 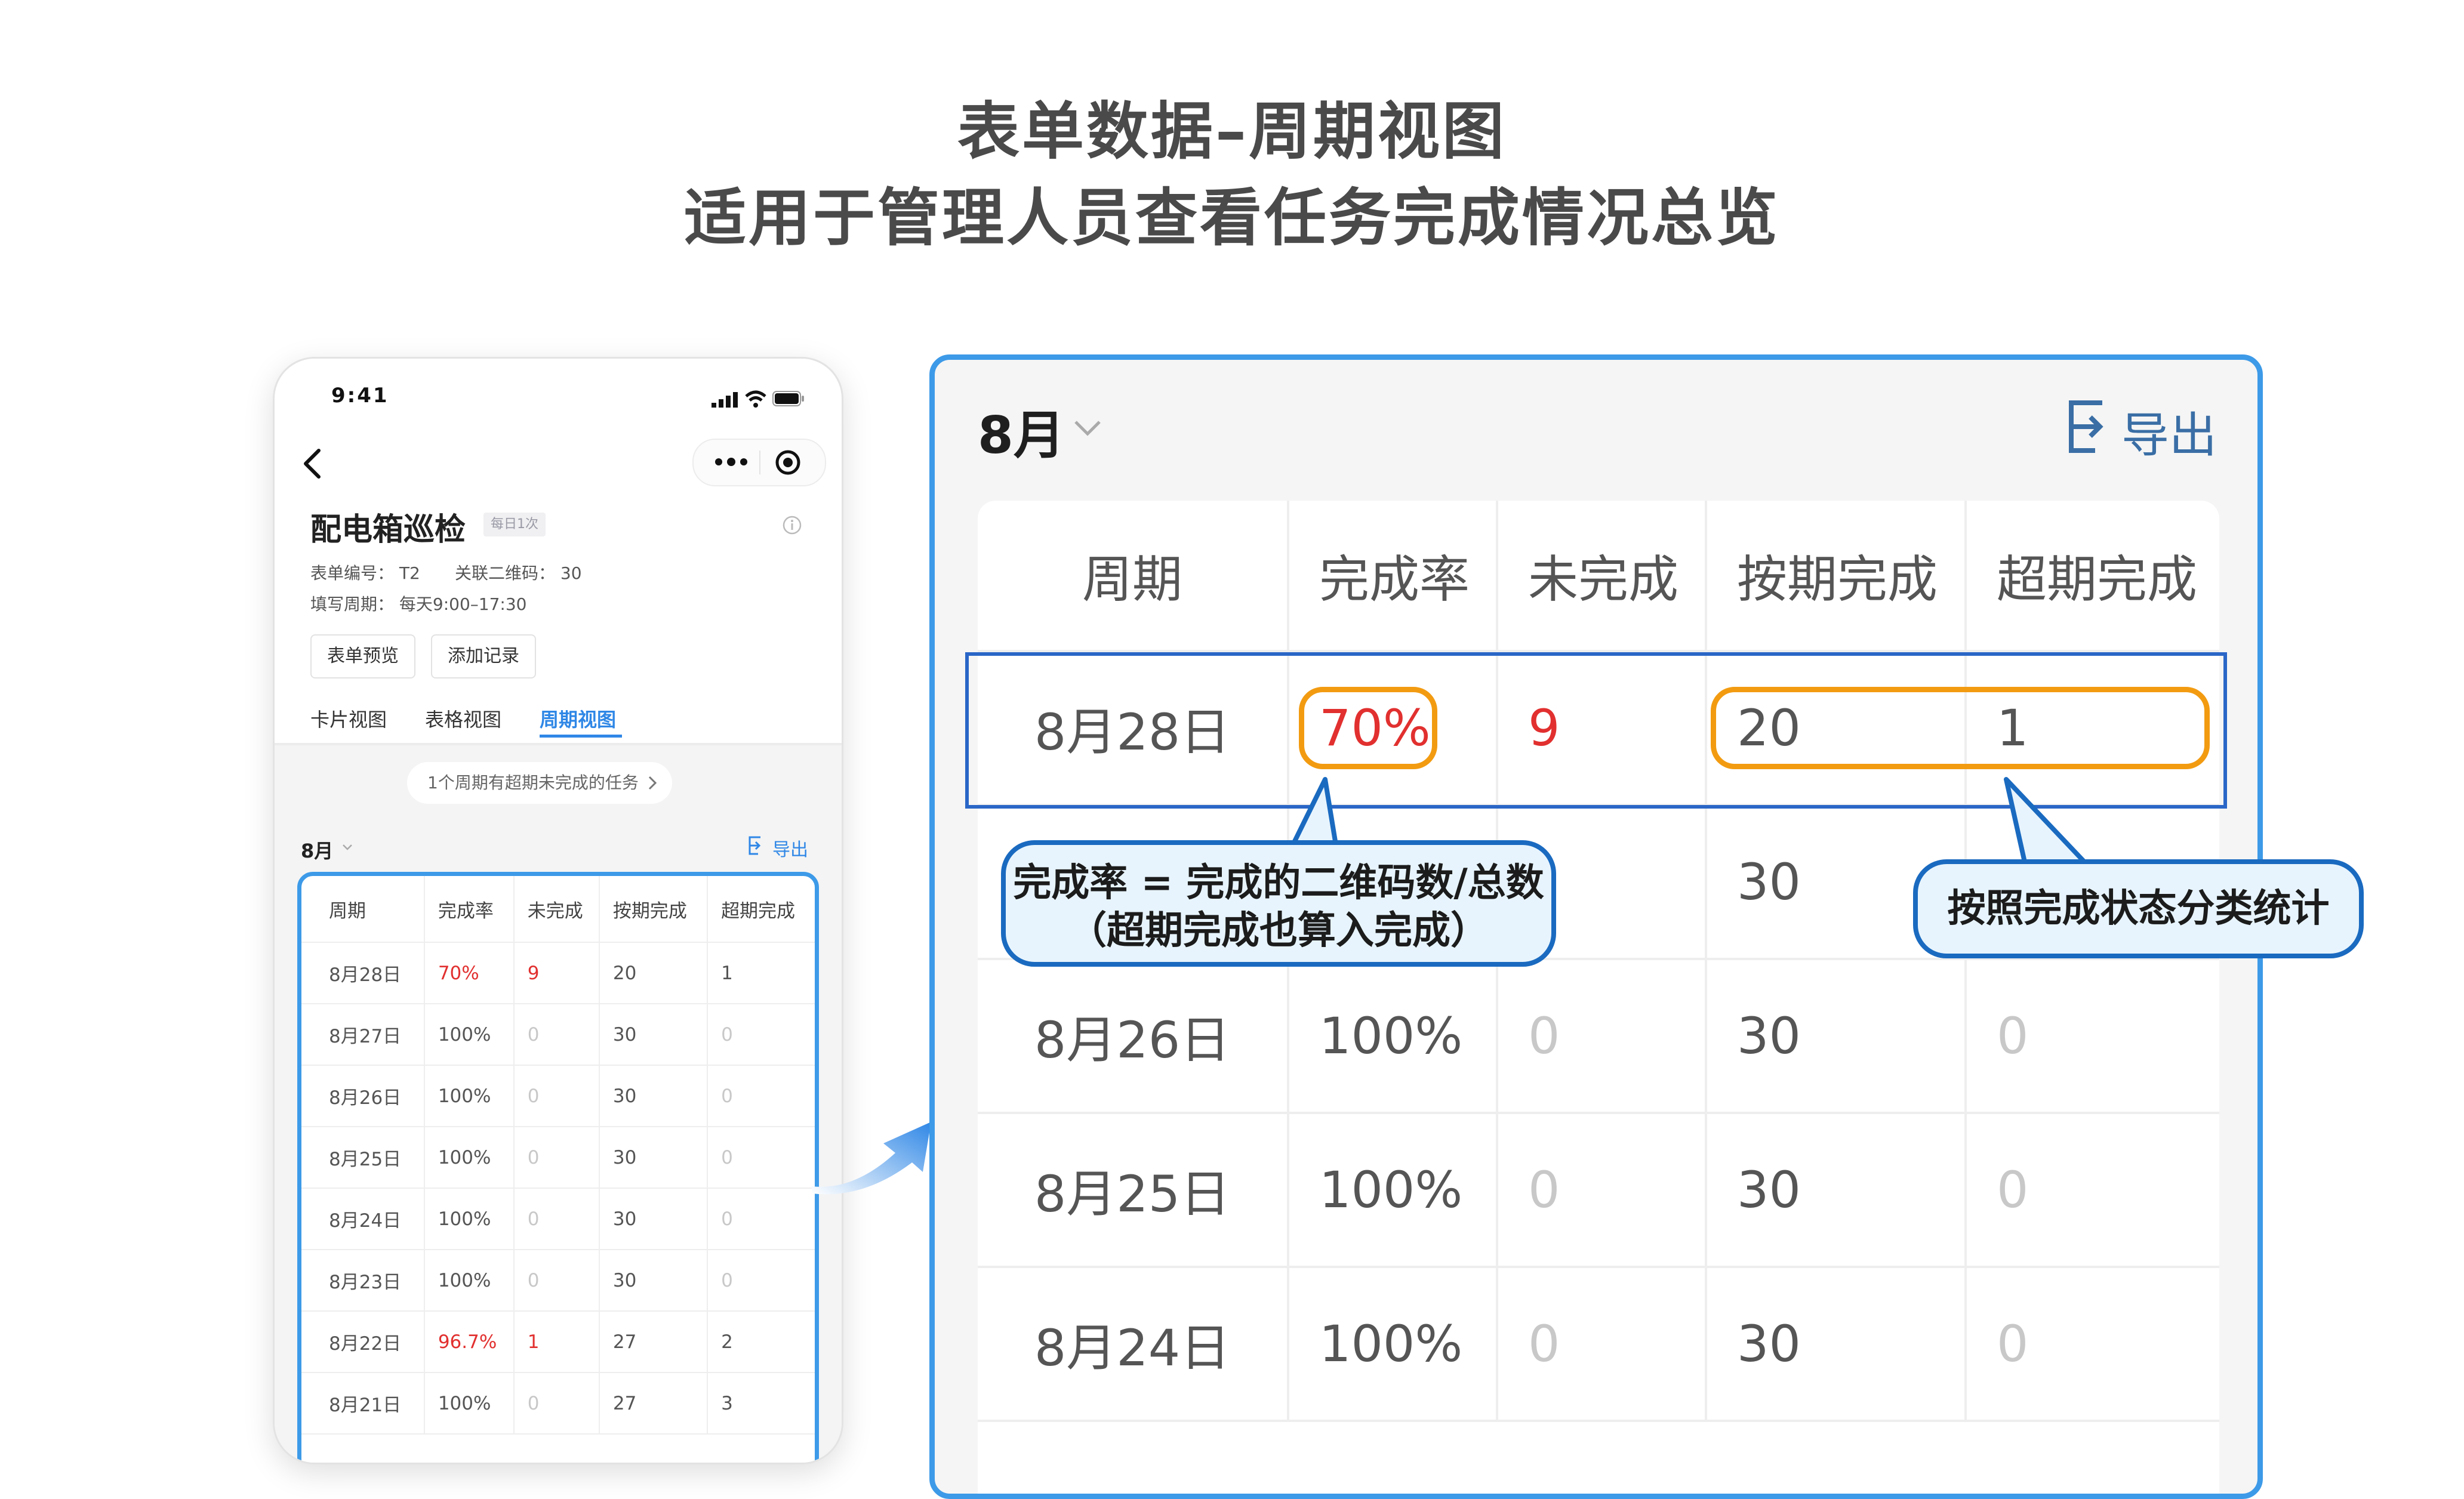 What do you see at coordinates (2138, 908) in the screenshot?
I see `status-stats-callout: 按照完成状态分类统计` at bounding box center [2138, 908].